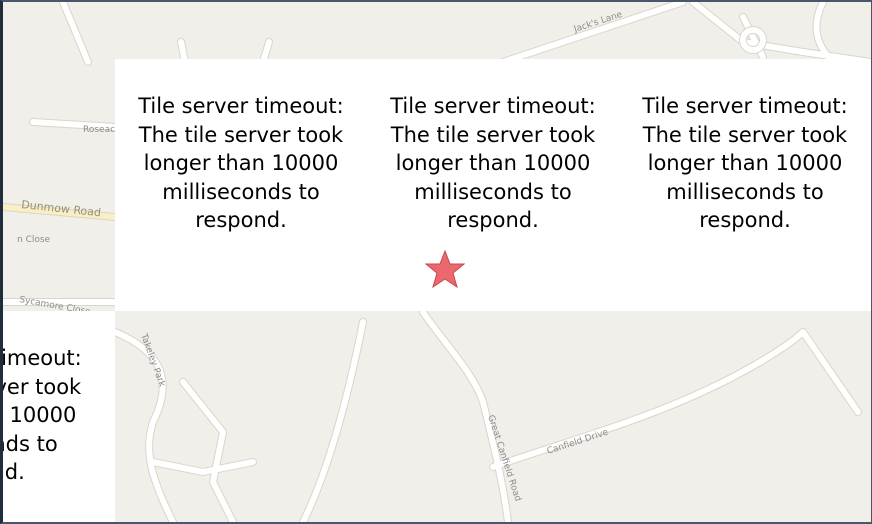  I want to click on road-label-rosea: Roseac, so click(99, 130).